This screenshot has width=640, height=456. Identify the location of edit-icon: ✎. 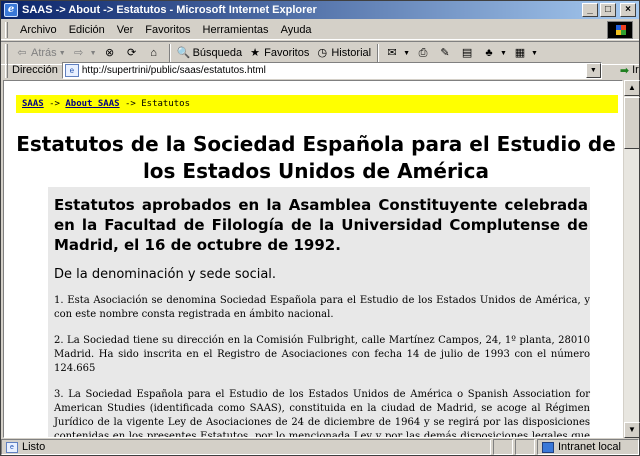
(445, 53).